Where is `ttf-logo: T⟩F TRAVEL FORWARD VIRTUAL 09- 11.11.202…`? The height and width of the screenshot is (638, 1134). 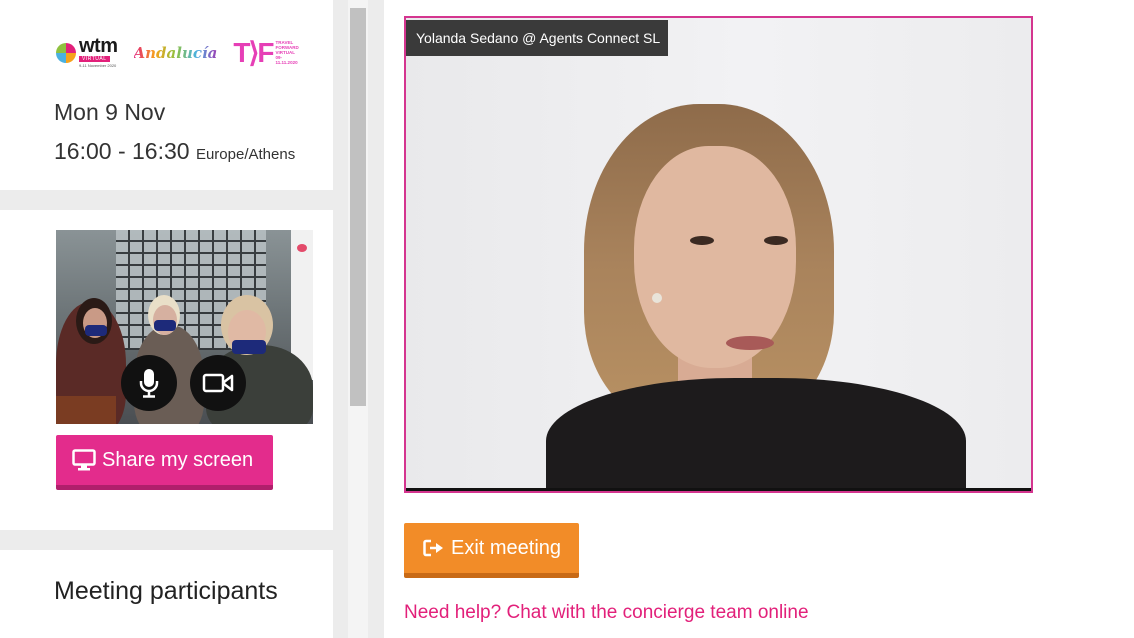
ttf-logo: T⟩F TRAVEL FORWARD VIRTUAL 09- 11.11.202… is located at coordinates (265, 52).